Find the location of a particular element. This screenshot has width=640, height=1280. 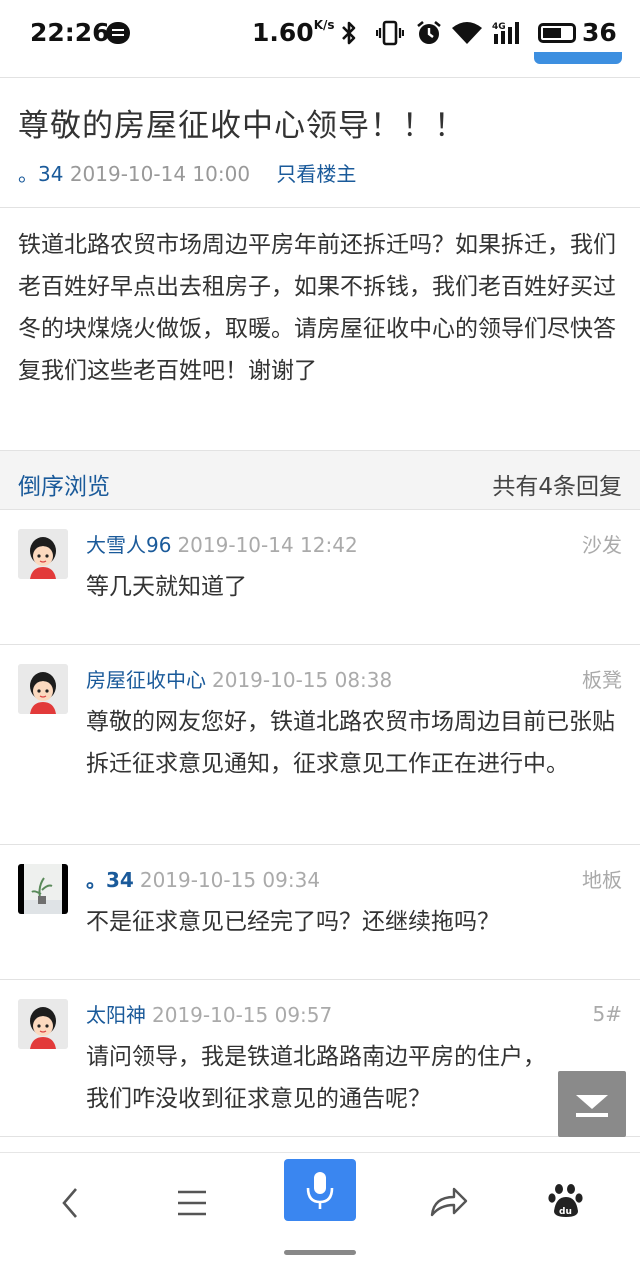

reply-floor: 5# is located at coordinates (607, 1014).